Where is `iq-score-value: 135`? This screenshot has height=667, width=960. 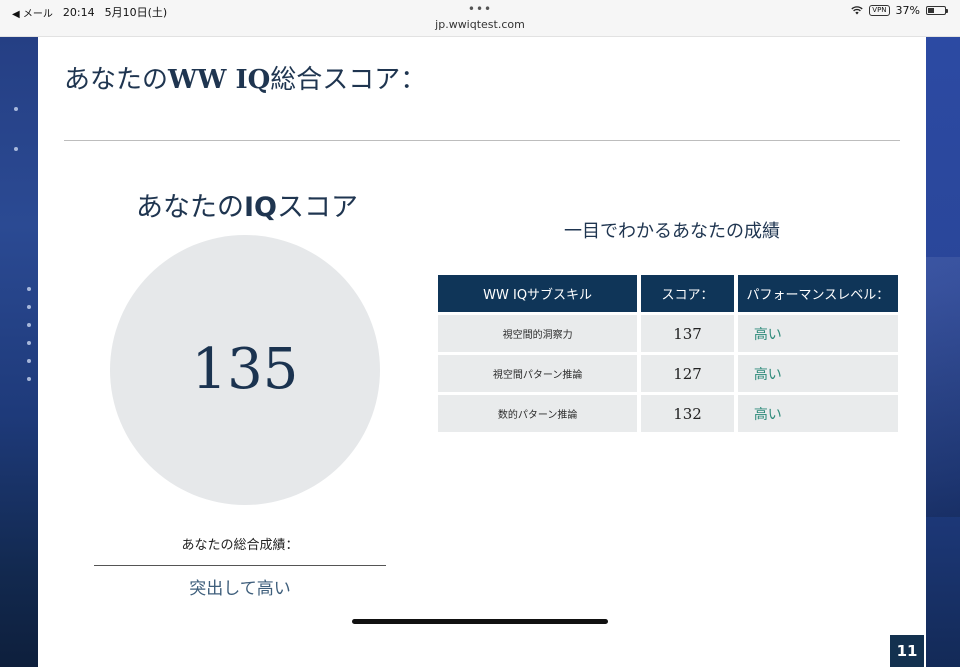
iq-score-value: 135 is located at coordinates (245, 369).